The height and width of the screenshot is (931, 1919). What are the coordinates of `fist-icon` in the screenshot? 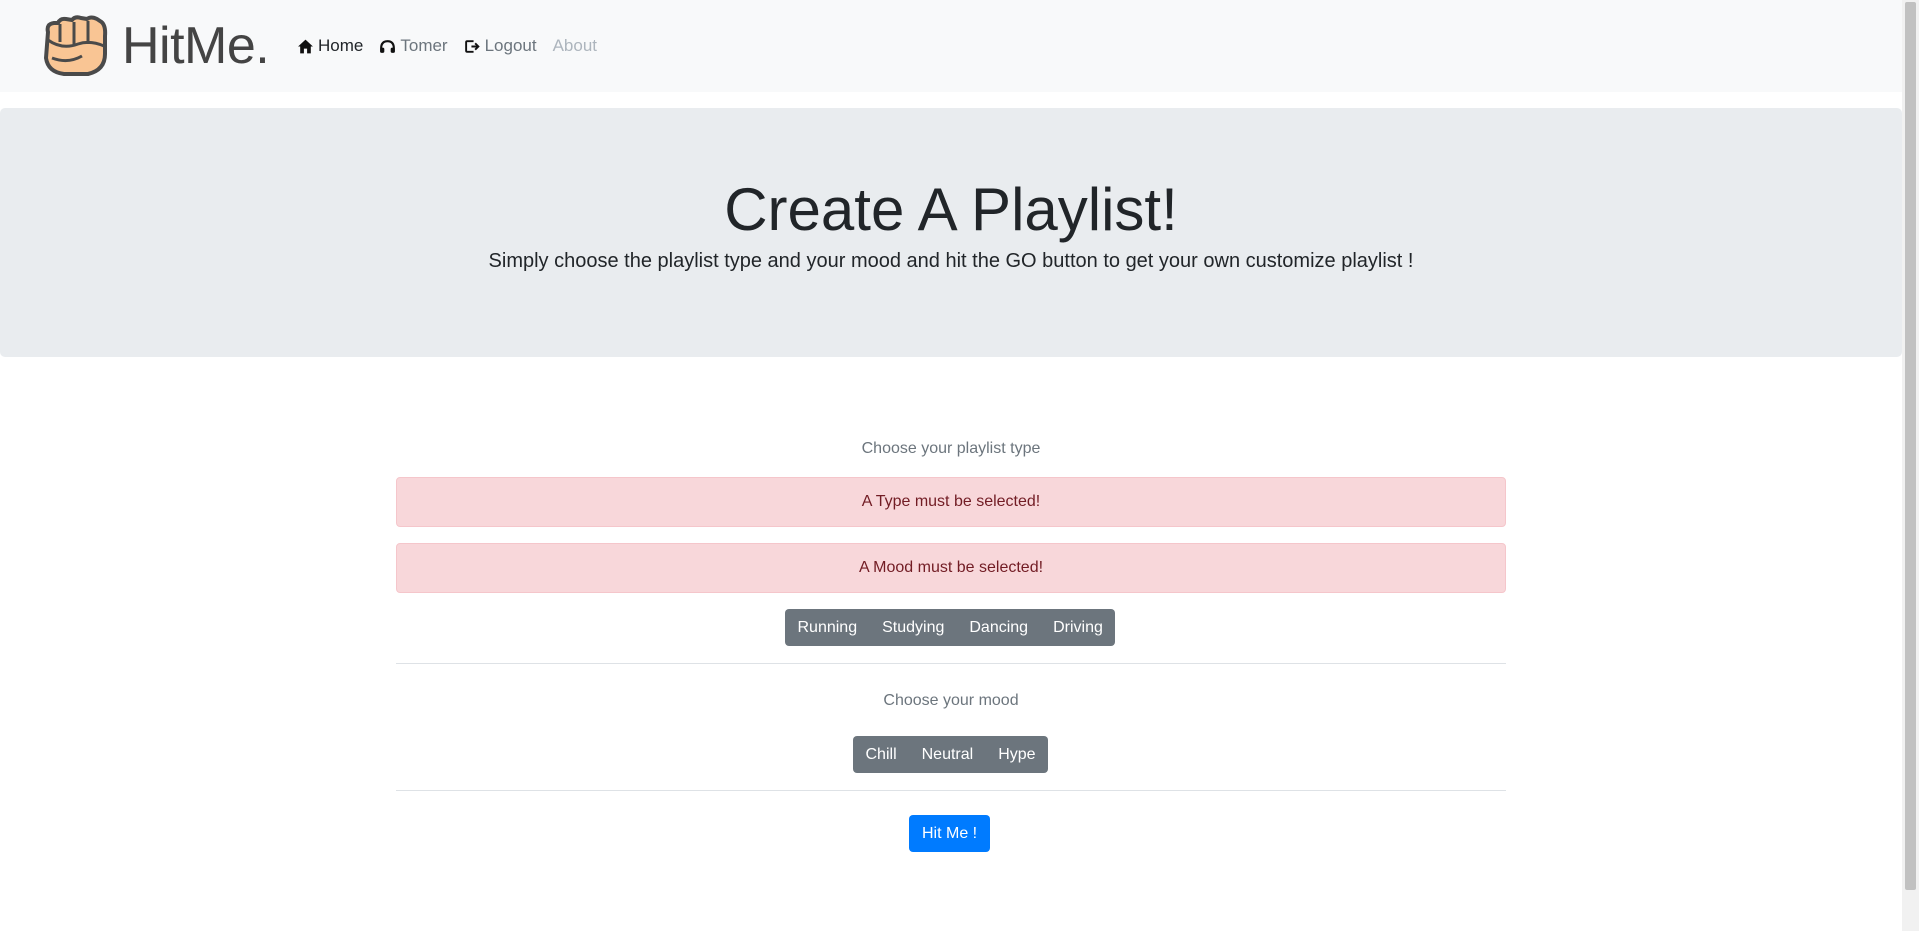 It's located at (76, 45).